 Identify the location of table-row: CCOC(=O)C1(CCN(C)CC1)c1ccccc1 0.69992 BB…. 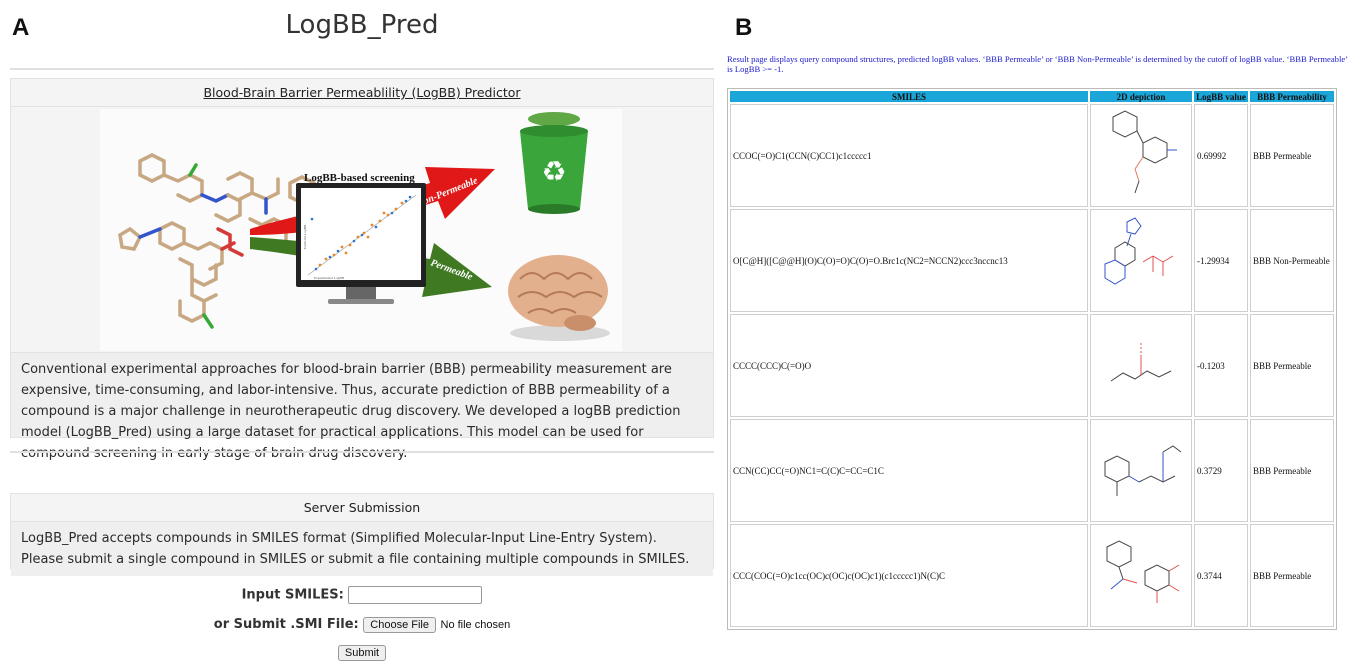
(1032, 155).